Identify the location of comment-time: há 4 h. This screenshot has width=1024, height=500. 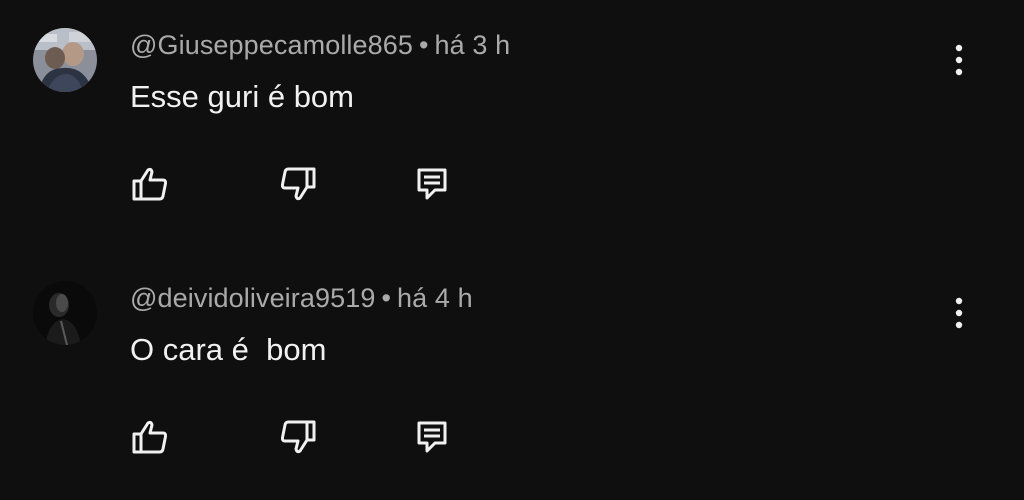
(435, 298).